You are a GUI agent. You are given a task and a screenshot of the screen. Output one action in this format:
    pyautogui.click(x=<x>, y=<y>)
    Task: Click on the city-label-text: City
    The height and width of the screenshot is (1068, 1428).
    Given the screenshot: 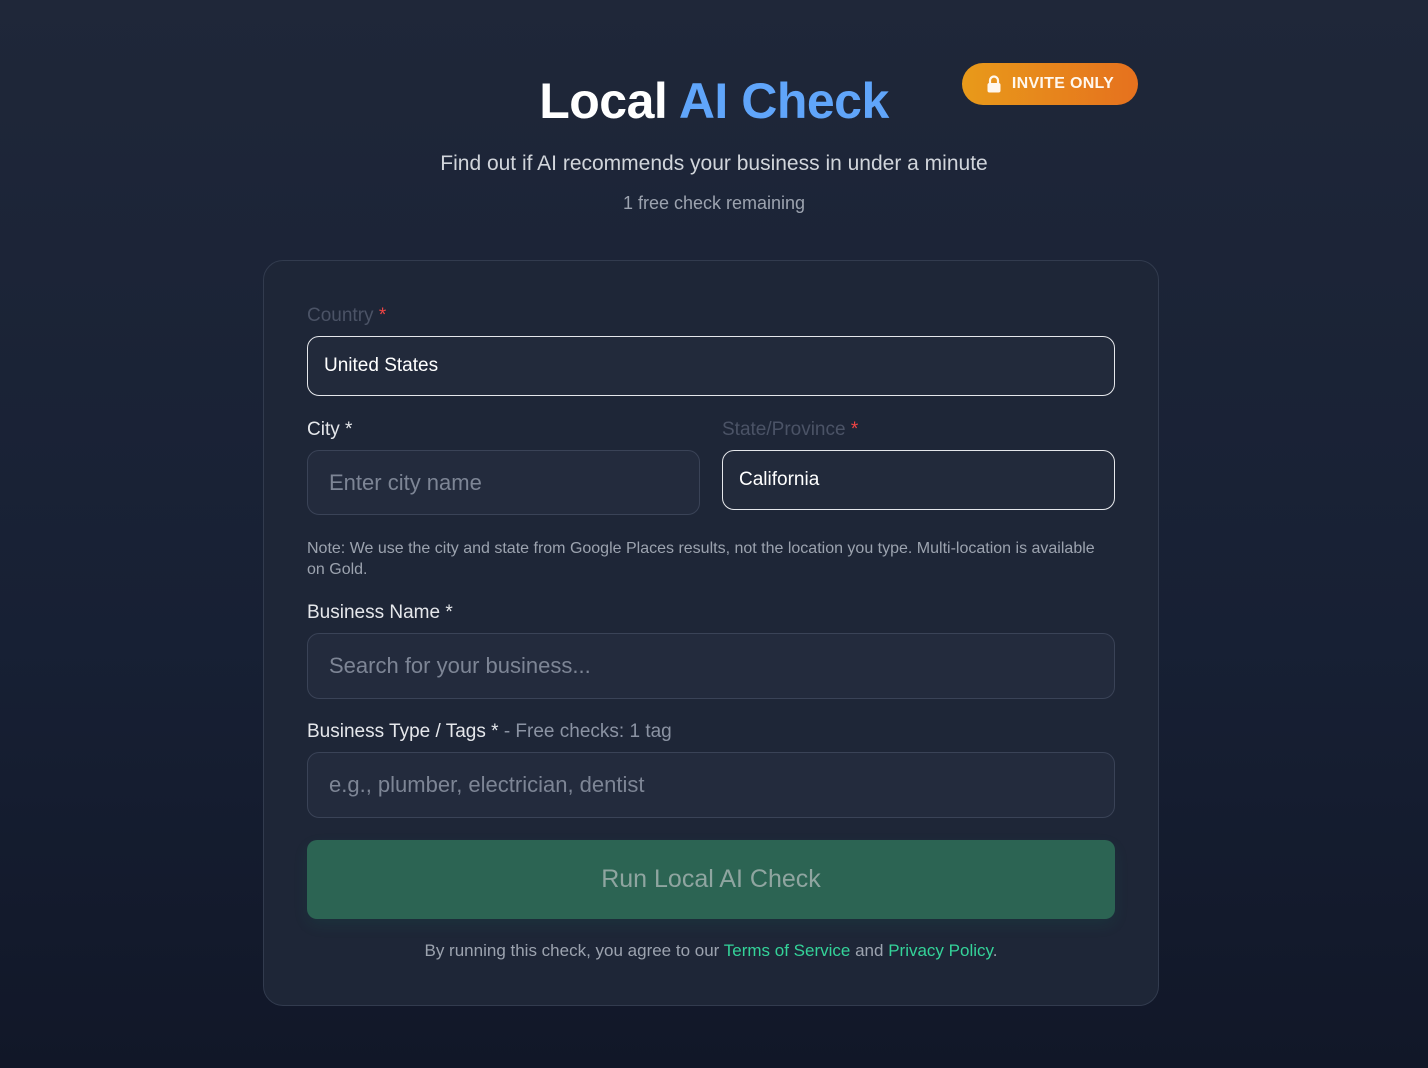 What is the action you would take?
    pyautogui.click(x=323, y=429)
    